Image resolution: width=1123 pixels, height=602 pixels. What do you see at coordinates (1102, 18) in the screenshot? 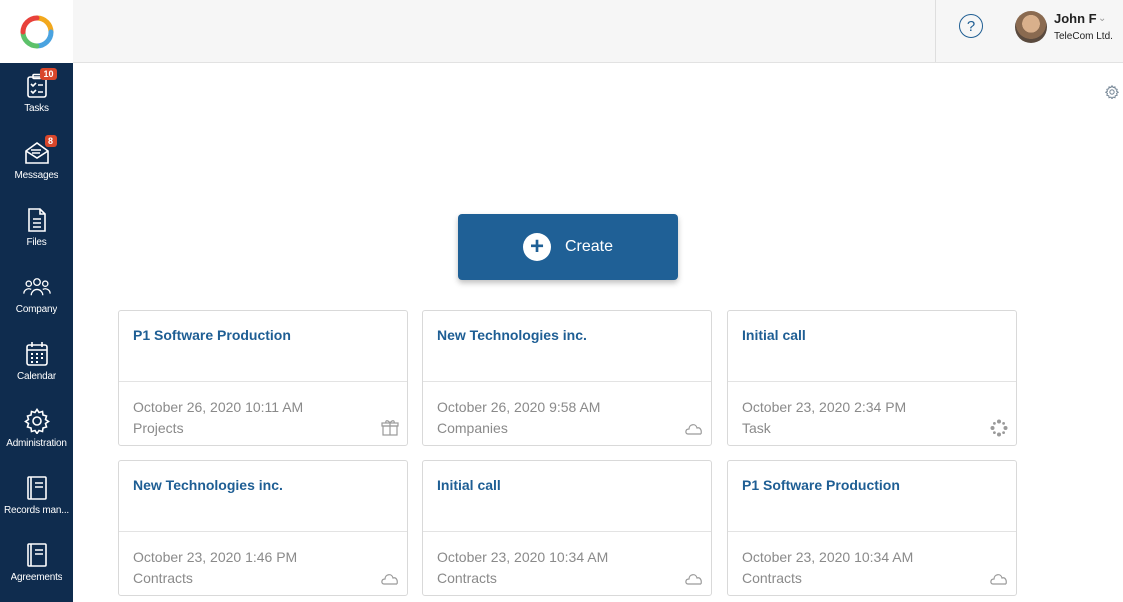
I see `chevron-down-icon: ⌄` at bounding box center [1102, 18].